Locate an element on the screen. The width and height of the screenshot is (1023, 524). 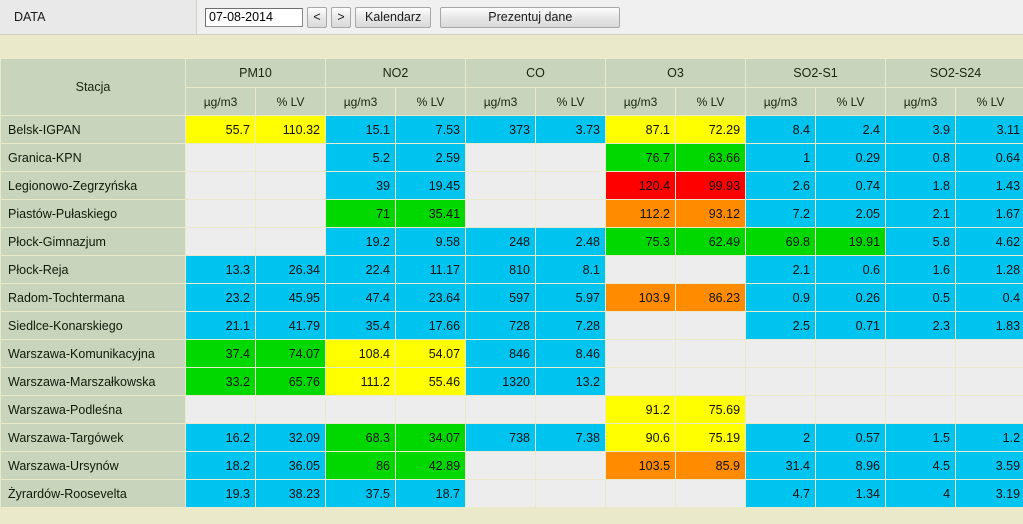
unit-header-so2-s1-ugm3: µg/m3 is located at coordinates (781, 101).